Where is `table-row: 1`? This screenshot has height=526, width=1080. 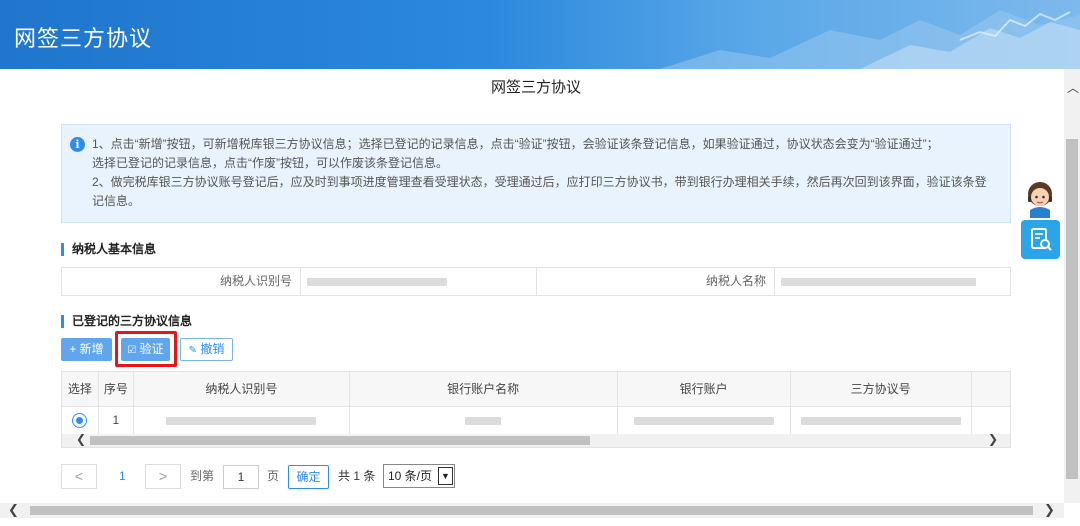
table-row: 1 is located at coordinates (536, 420).